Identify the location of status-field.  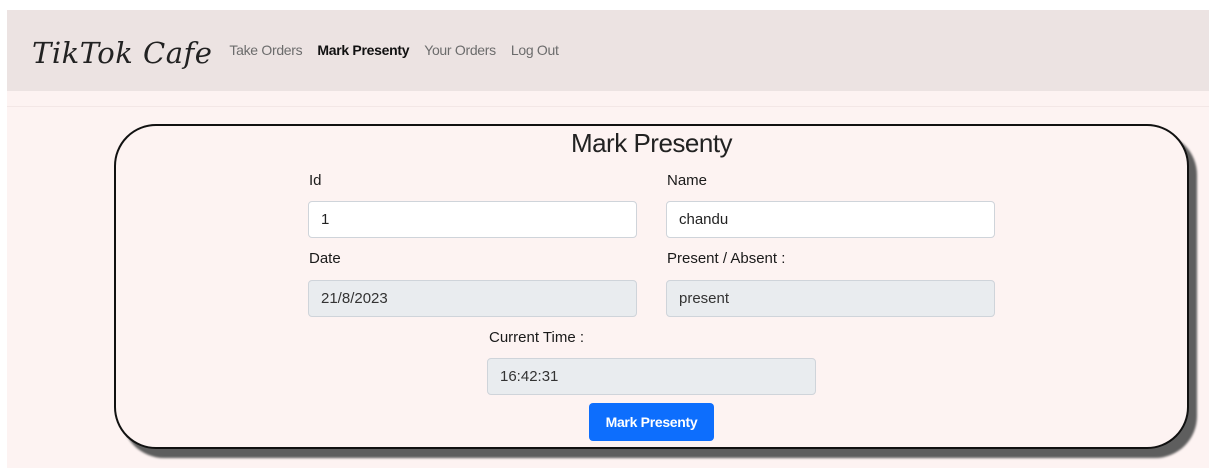
(830, 298).